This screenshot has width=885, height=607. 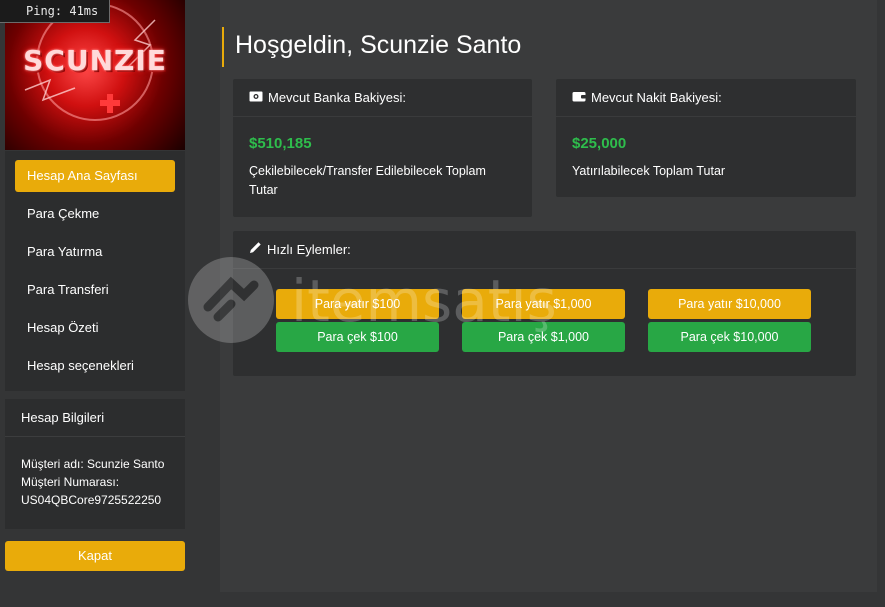 What do you see at coordinates (649, 171) in the screenshot?
I see `cash-balance-desc: Yatırılabilecek Toplam Tutar` at bounding box center [649, 171].